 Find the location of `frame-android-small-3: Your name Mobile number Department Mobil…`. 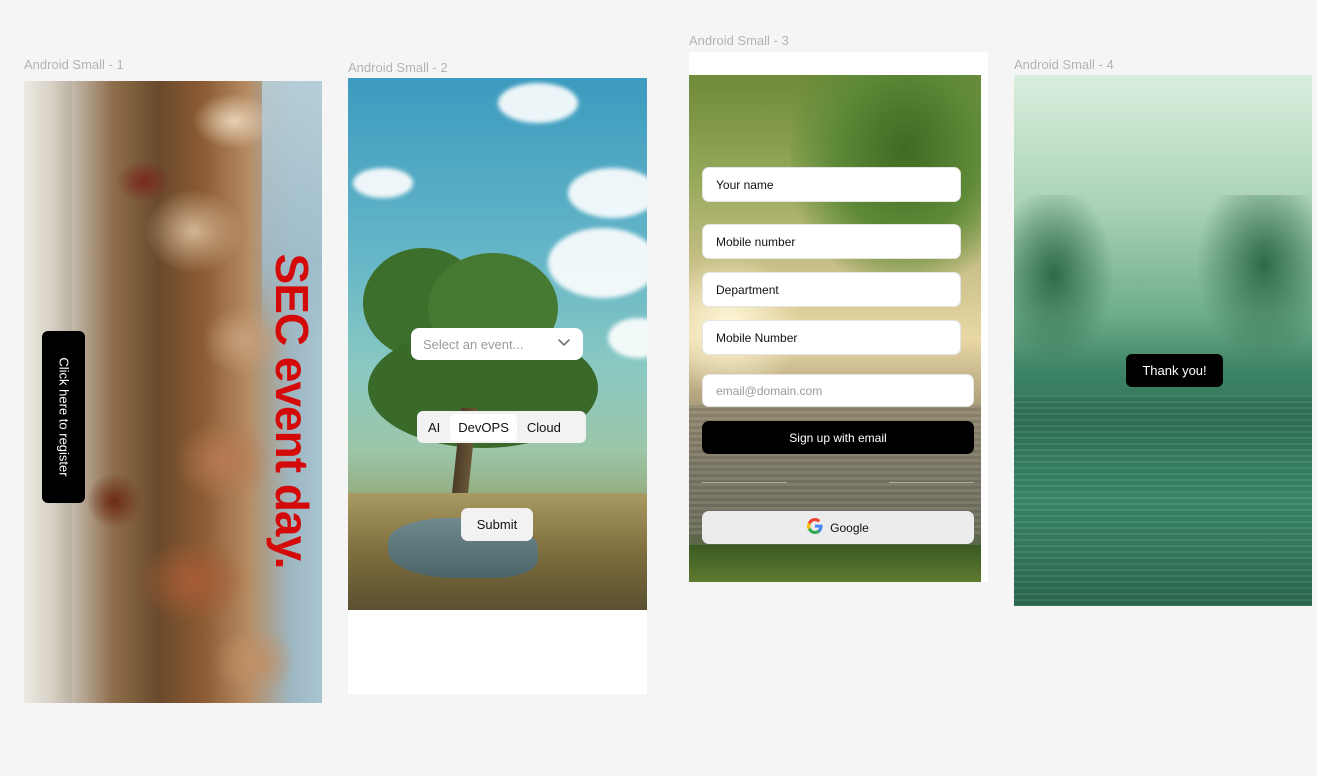

frame-android-small-3: Your name Mobile number Department Mobil… is located at coordinates (835, 328).